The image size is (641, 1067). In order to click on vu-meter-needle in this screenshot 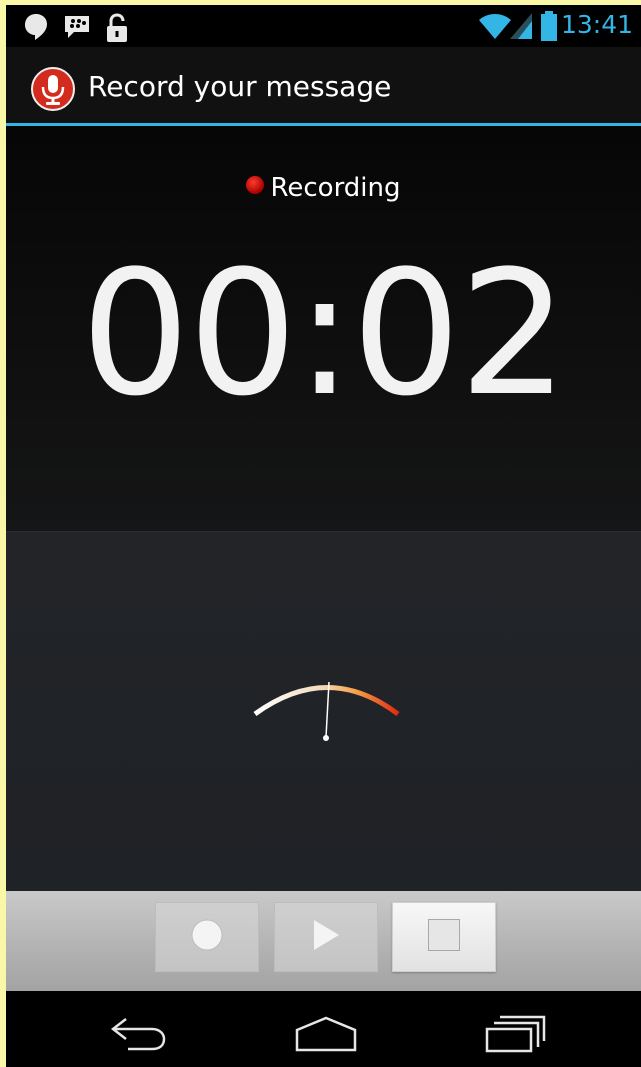, I will do `click(327, 709)`.